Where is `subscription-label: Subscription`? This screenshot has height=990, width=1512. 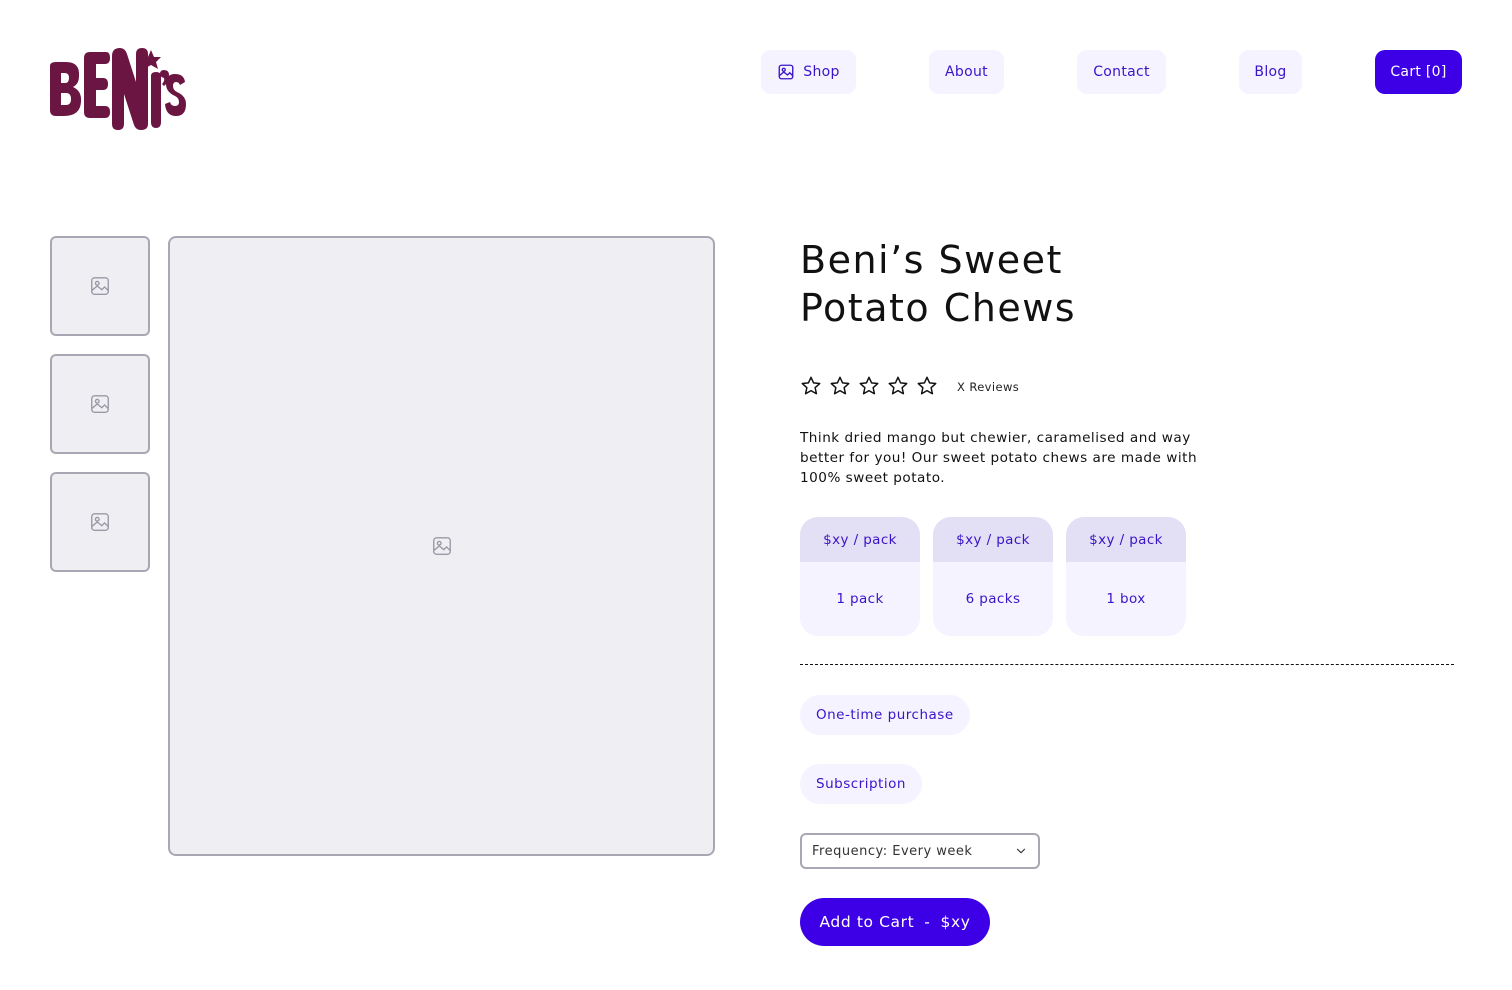 subscription-label: Subscription is located at coordinates (861, 784).